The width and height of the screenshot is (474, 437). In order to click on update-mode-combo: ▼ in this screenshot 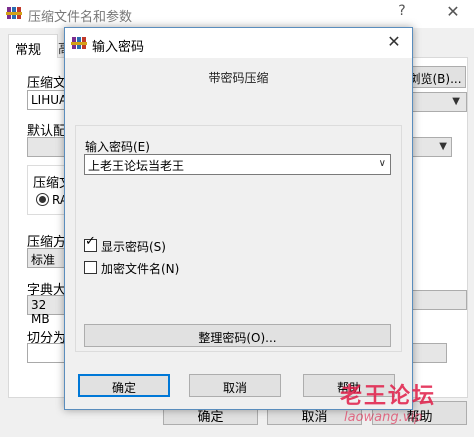, I will do `click(436, 102)`.